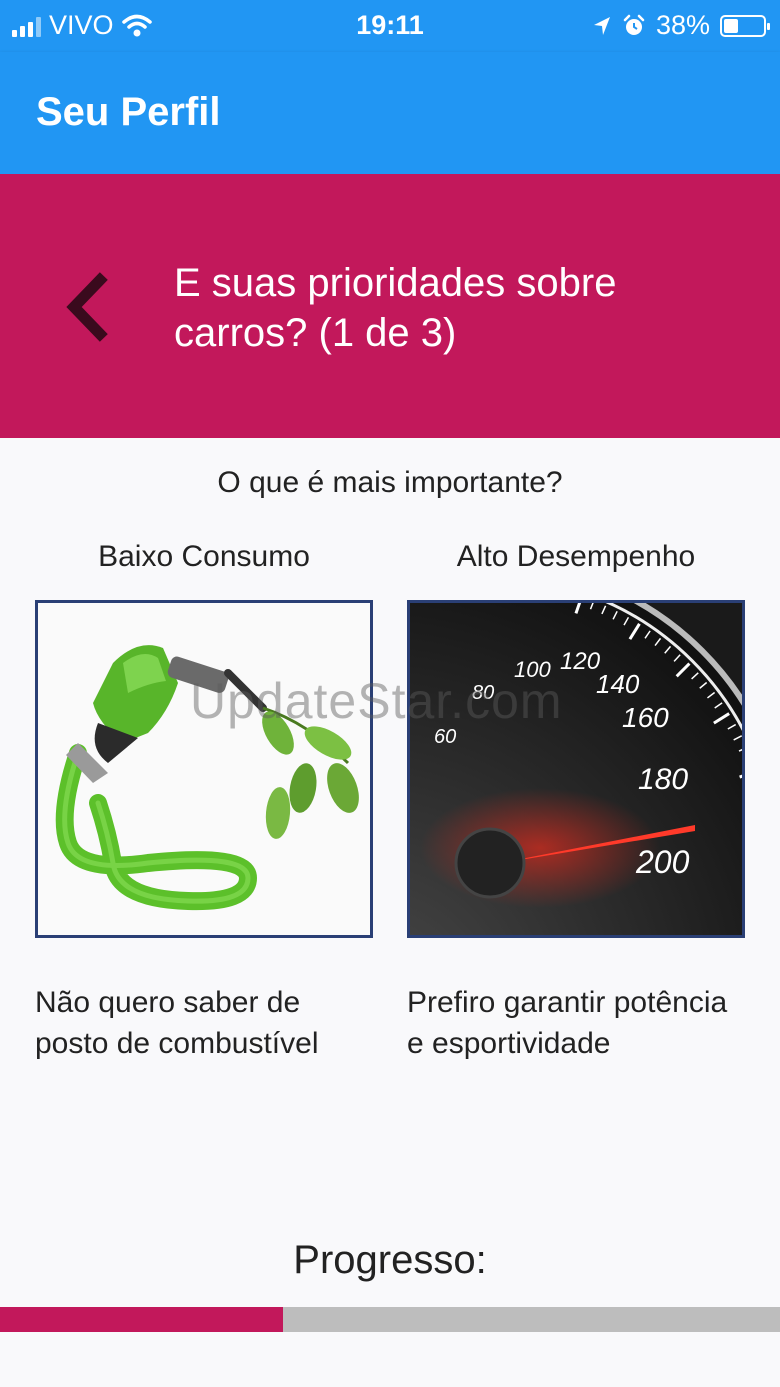 Image resolution: width=780 pixels, height=1387 pixels. I want to click on app-bar-title: Seu Perfil, so click(128, 112).